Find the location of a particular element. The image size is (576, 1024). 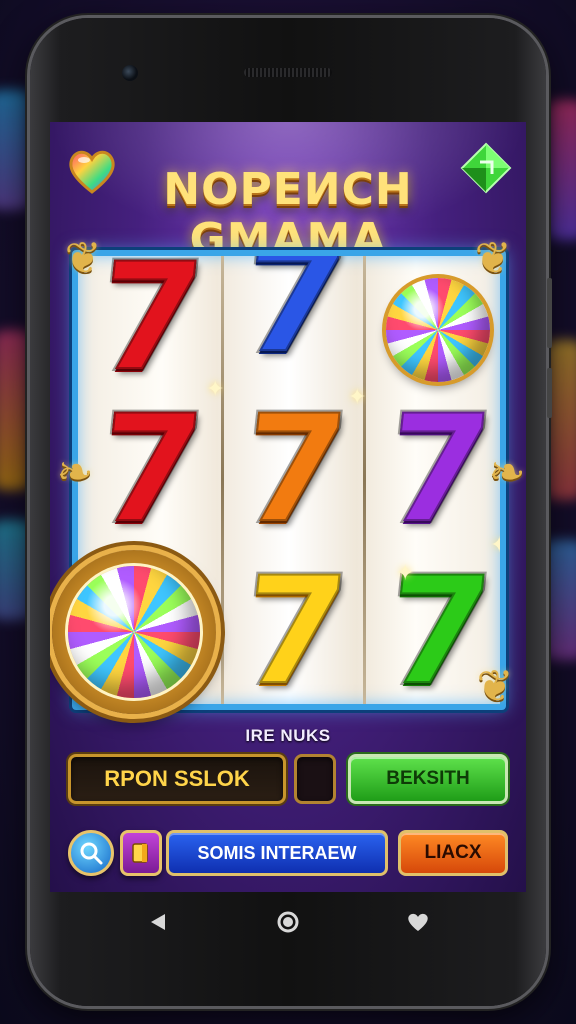

search-button is located at coordinates (91, 853).